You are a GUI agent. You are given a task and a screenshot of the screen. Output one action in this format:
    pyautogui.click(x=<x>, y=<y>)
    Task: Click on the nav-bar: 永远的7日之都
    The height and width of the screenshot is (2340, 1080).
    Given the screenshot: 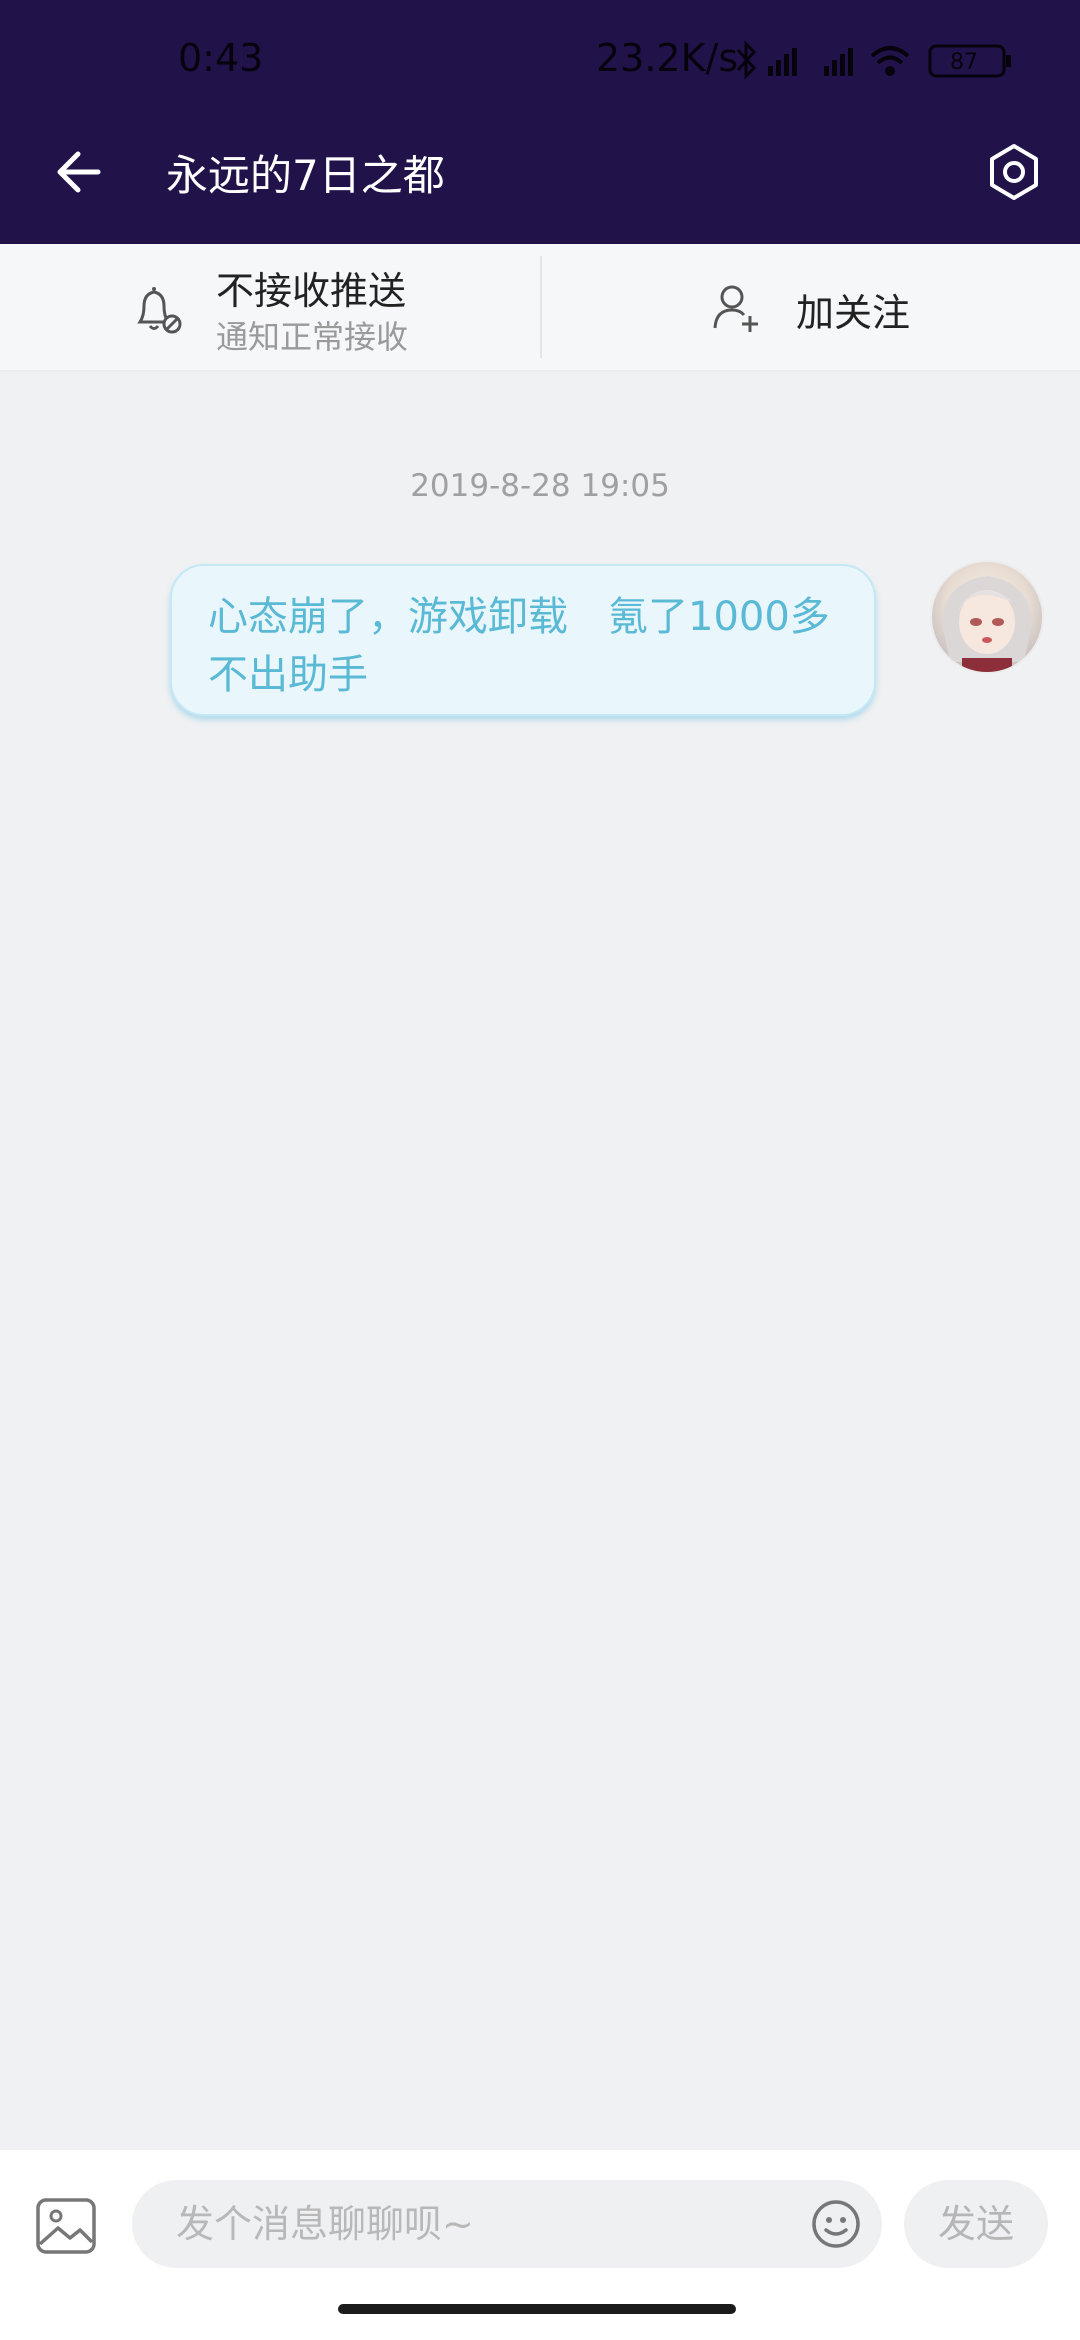 What is the action you would take?
    pyautogui.click(x=540, y=182)
    